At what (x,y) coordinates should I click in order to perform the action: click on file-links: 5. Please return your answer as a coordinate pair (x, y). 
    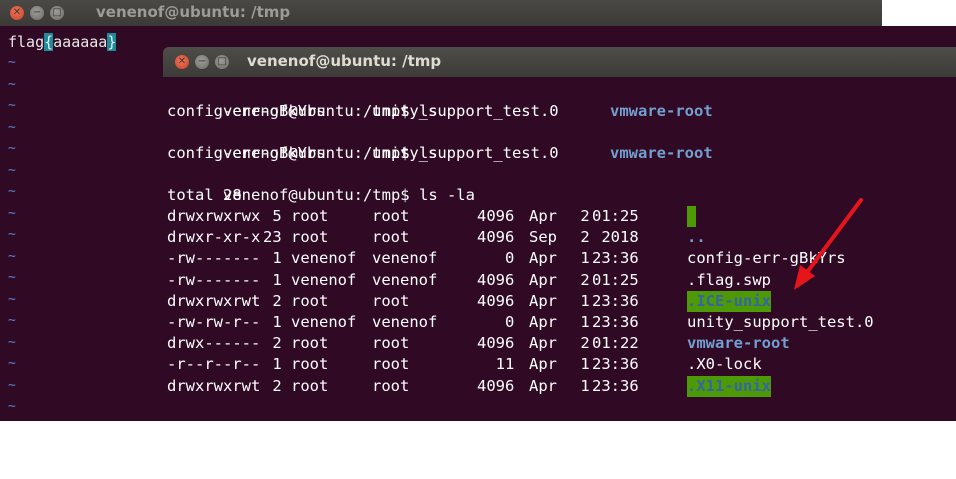
    Looking at the image, I should click on (272, 216).